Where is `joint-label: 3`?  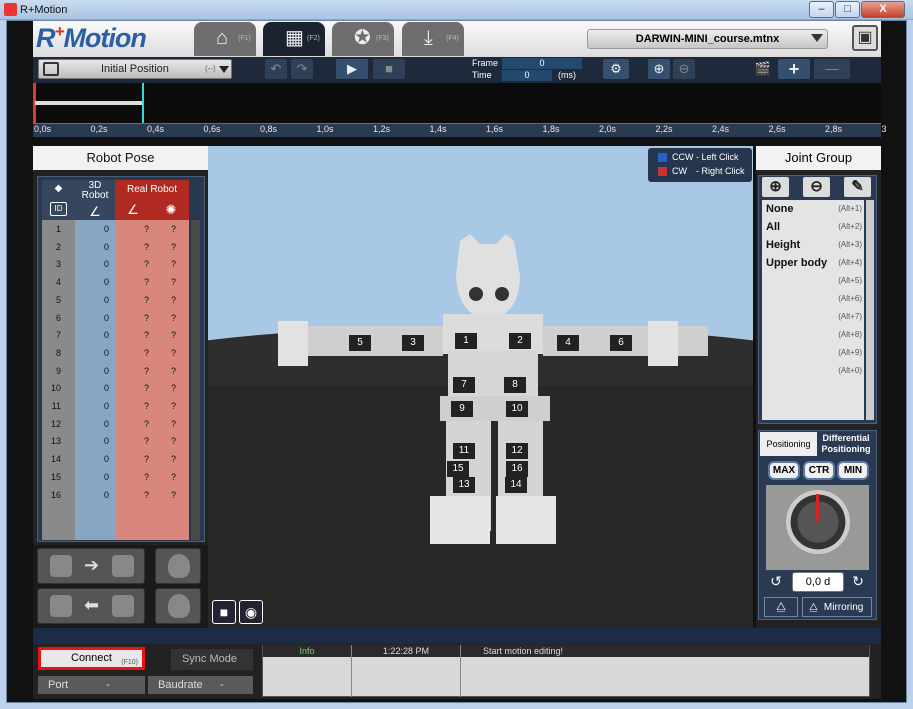 joint-label: 3 is located at coordinates (413, 343).